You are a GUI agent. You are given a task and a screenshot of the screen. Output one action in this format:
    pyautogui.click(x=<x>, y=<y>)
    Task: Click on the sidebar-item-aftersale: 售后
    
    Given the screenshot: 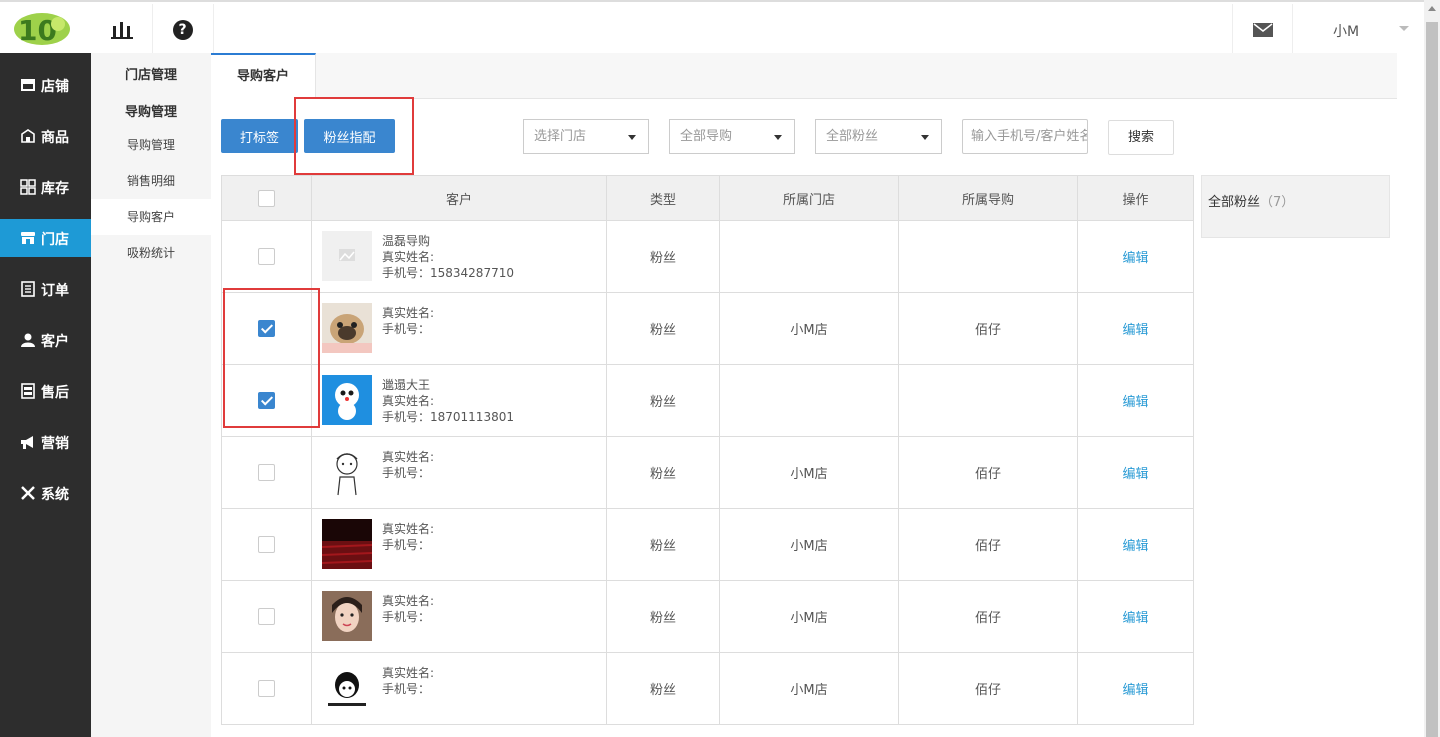 What is the action you would take?
    pyautogui.click(x=45, y=391)
    